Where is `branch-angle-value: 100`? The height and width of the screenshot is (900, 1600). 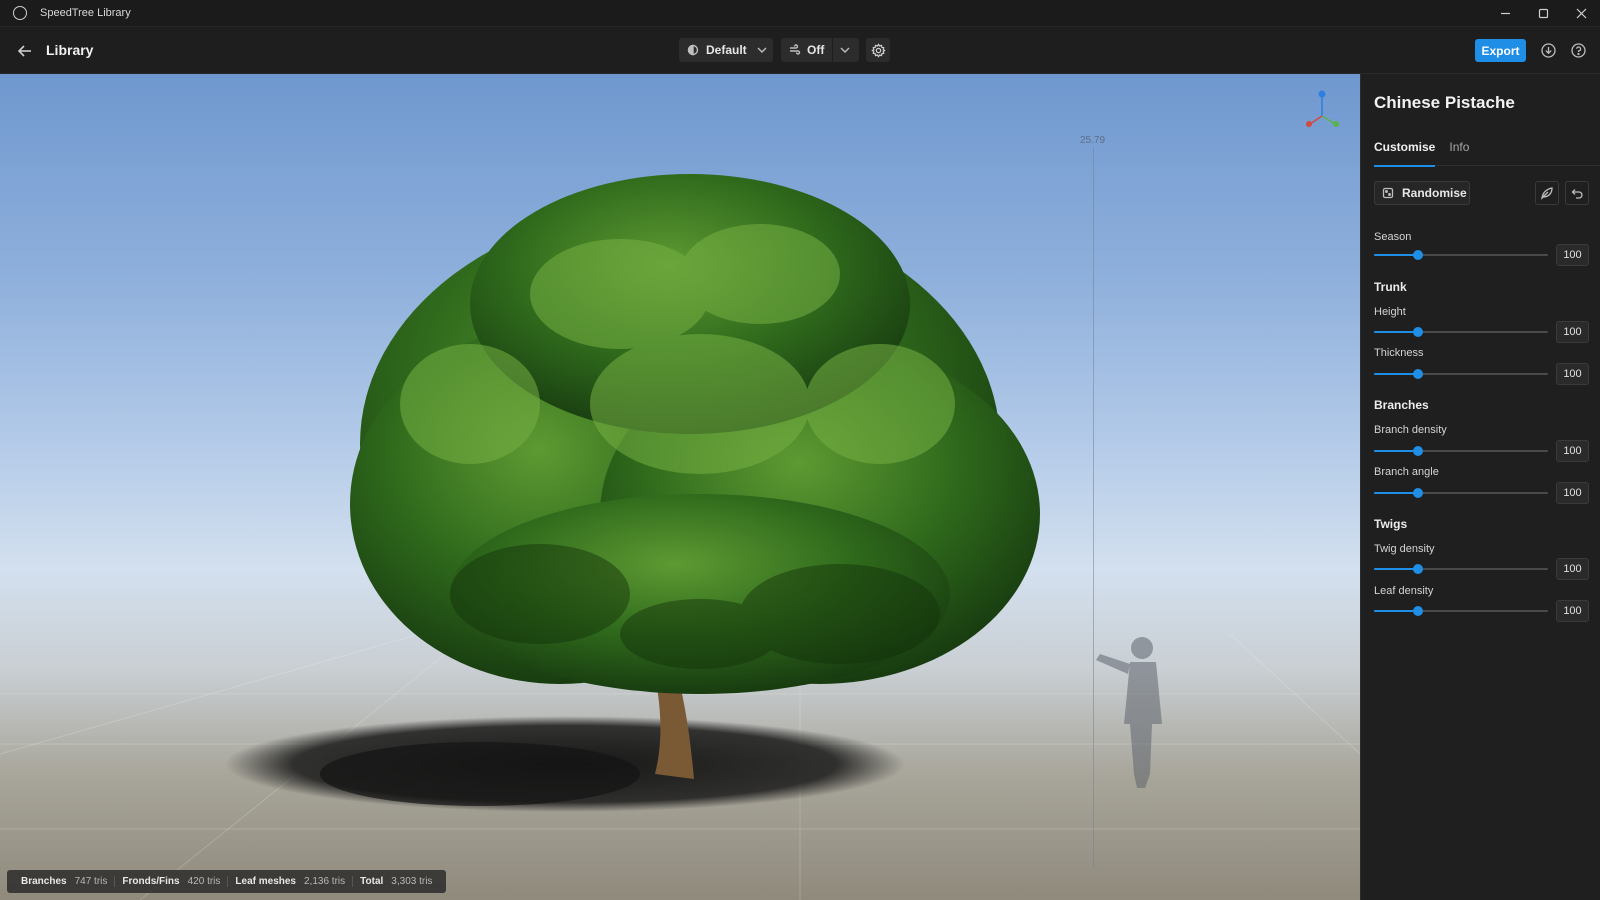
branch-angle-value: 100 is located at coordinates (1572, 493).